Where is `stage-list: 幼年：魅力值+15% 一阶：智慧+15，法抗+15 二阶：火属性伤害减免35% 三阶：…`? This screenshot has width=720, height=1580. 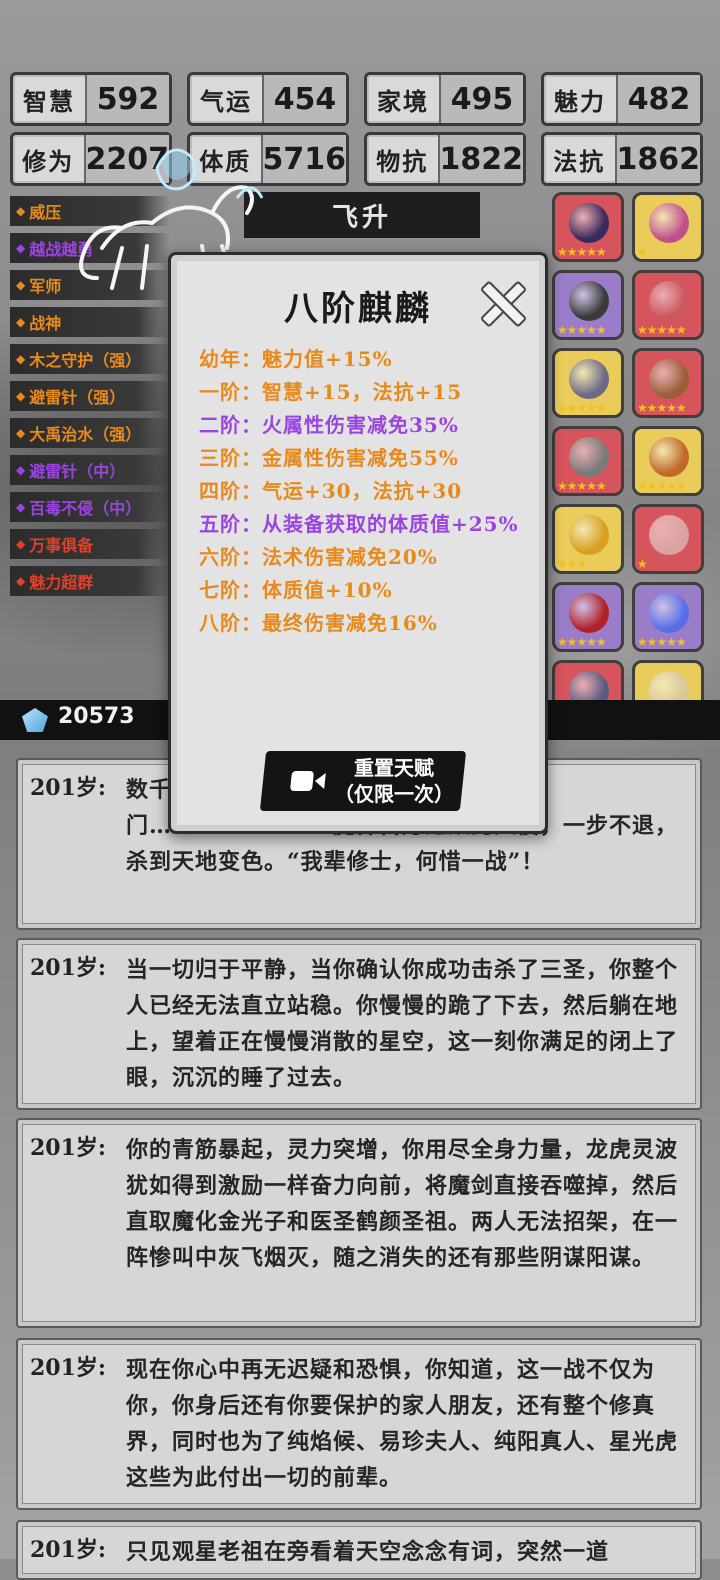
stage-list: 幼年：魅力值+15% 一阶：智慧+15，法抗+15 二阶：火属性伤害减免35% 三阶：… is located at coordinates (364, 491).